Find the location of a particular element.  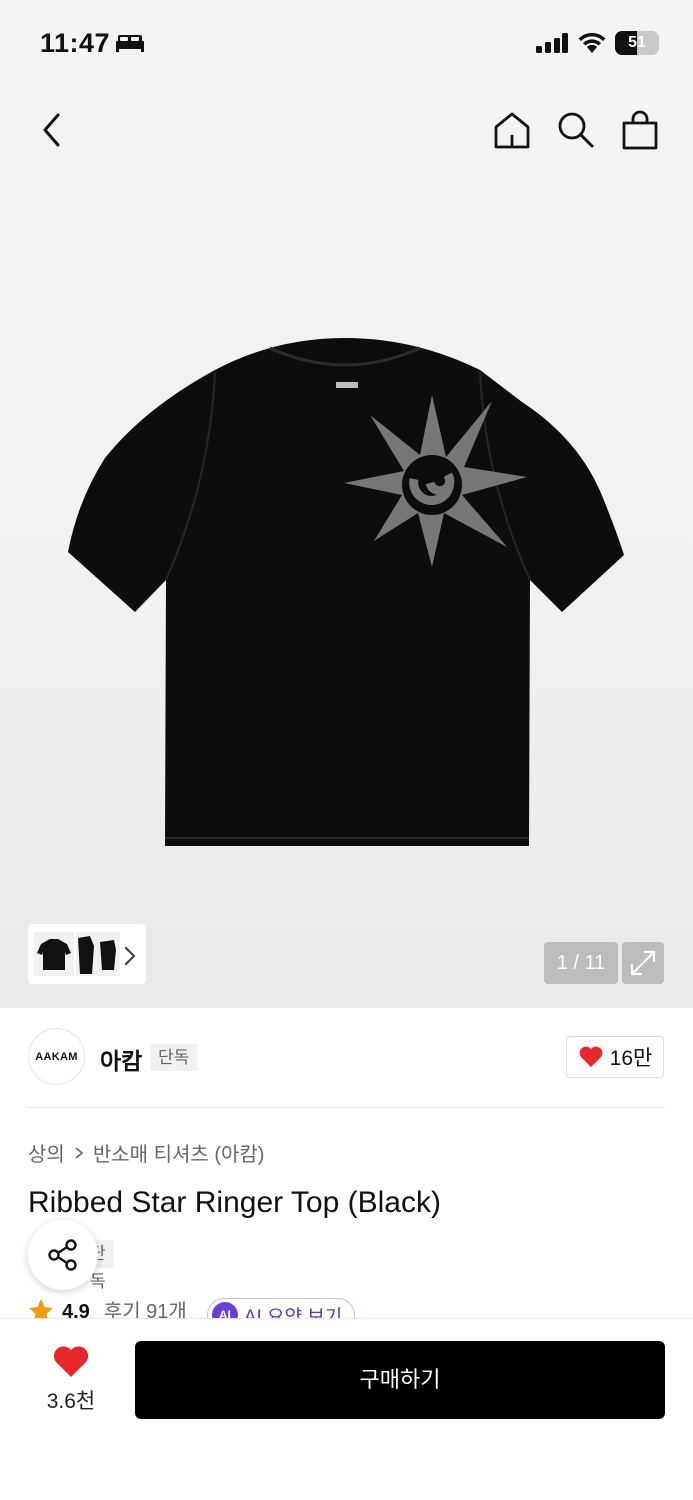

back-icon is located at coordinates (51, 130).